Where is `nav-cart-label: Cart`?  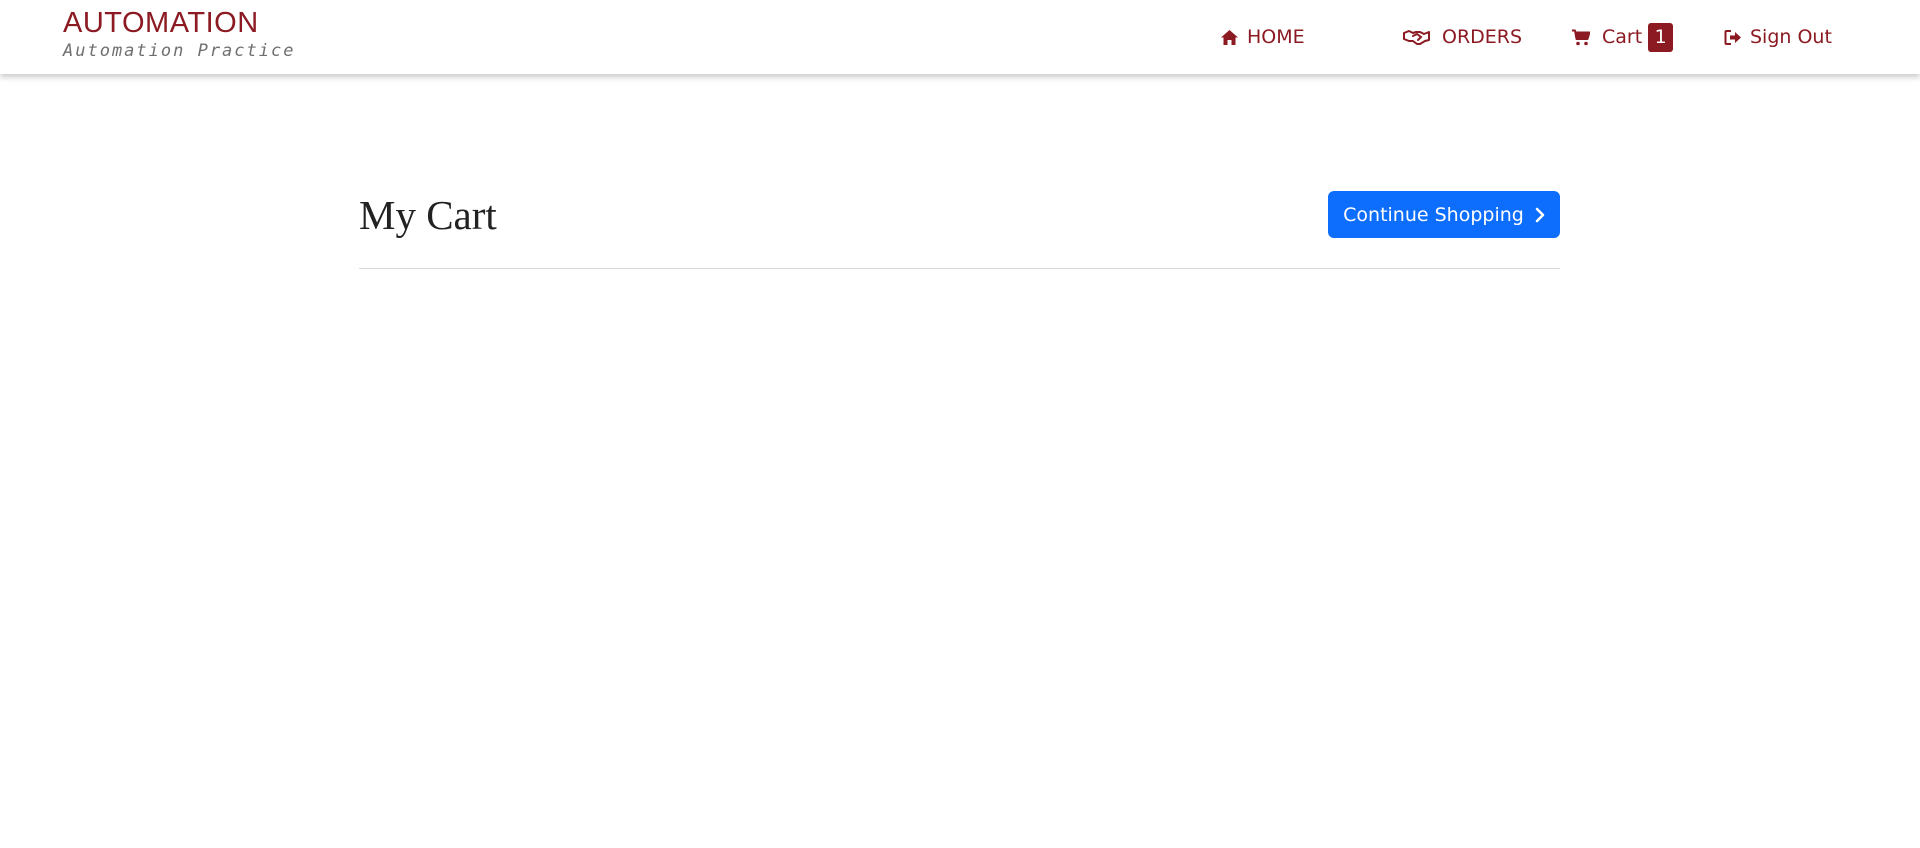 nav-cart-label: Cart is located at coordinates (1622, 37).